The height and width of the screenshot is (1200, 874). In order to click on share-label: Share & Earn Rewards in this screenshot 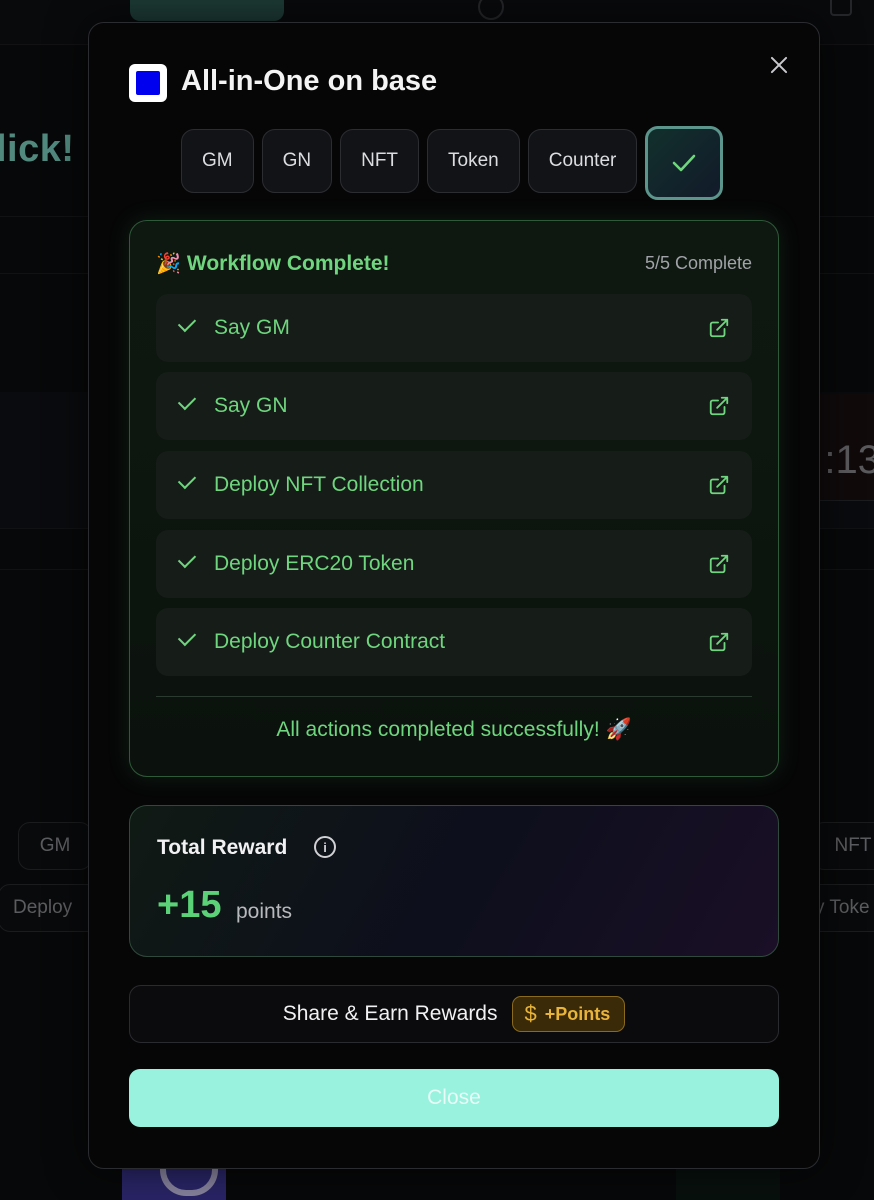, I will do `click(390, 1013)`.